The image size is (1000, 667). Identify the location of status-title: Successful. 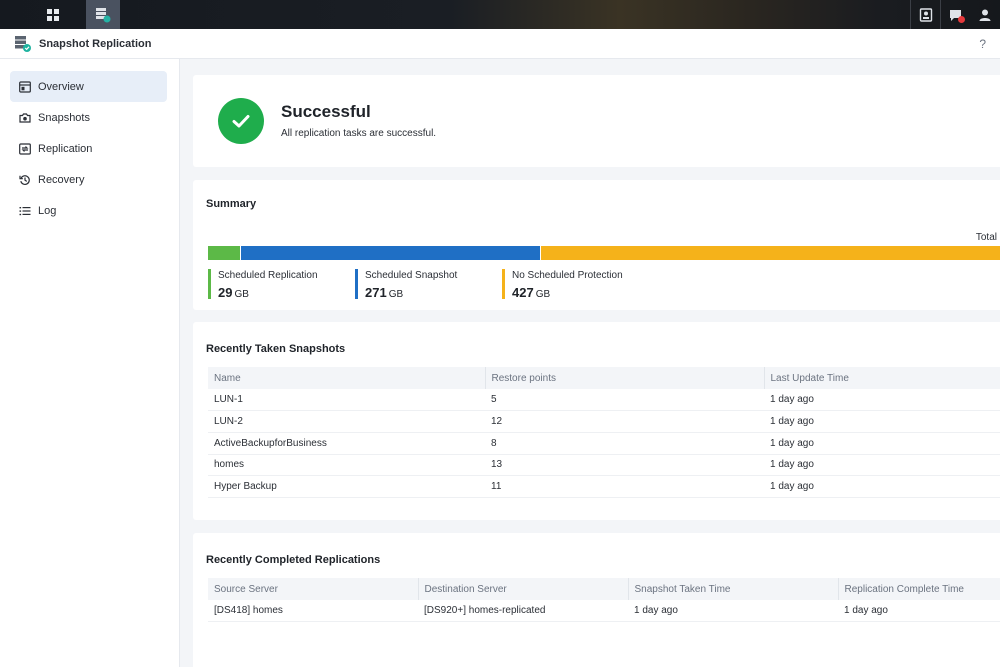
(326, 111).